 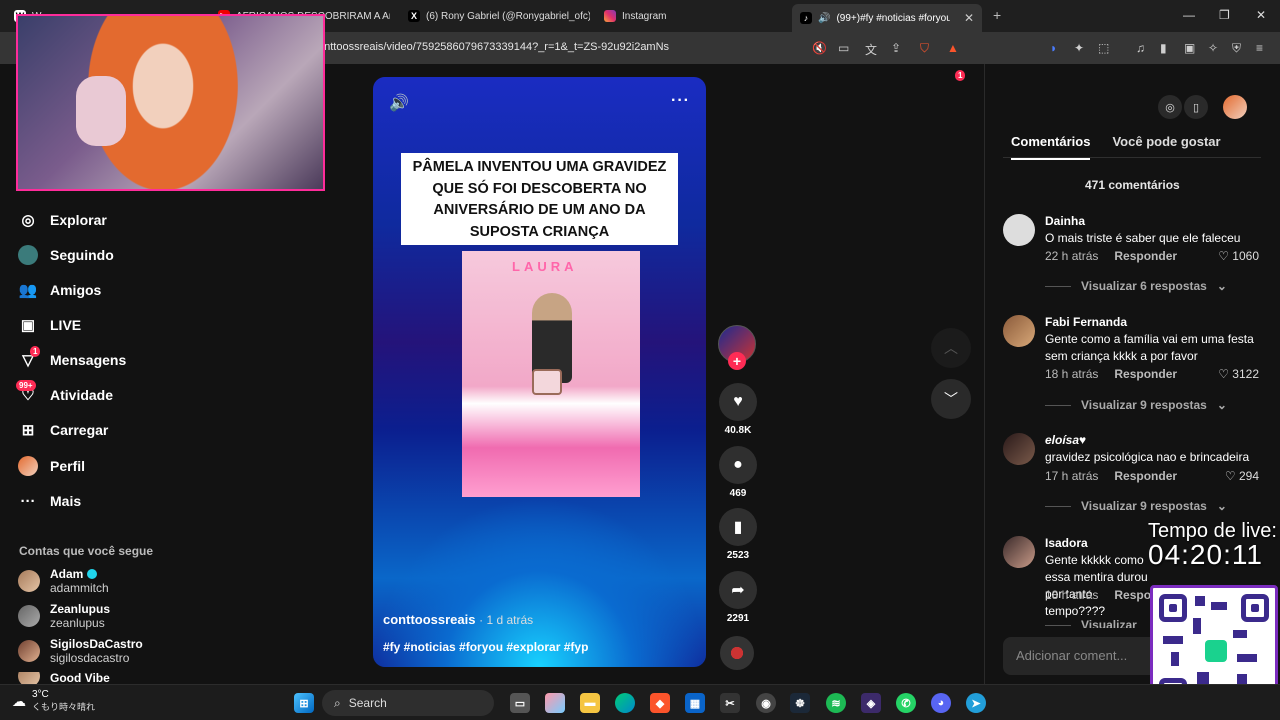 What do you see at coordinates (730, 703) in the screenshot?
I see `capcut-icon: ✂` at bounding box center [730, 703].